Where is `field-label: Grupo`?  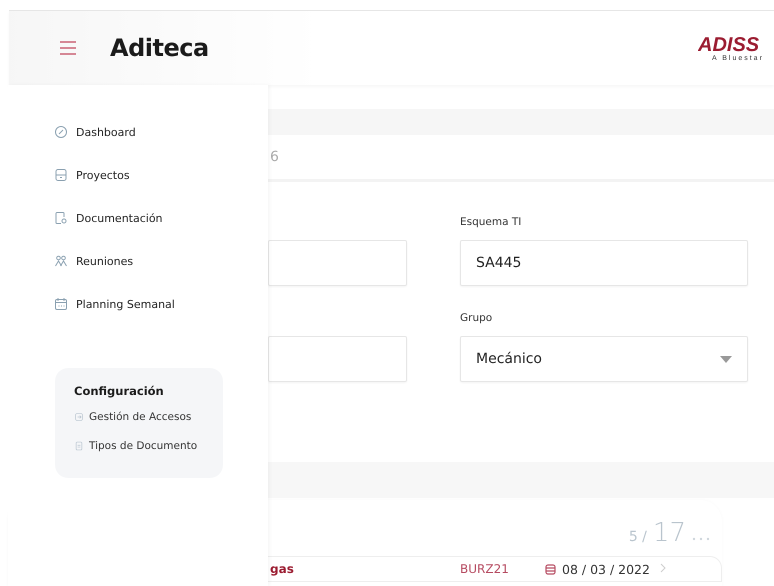 field-label: Grupo is located at coordinates (477, 319).